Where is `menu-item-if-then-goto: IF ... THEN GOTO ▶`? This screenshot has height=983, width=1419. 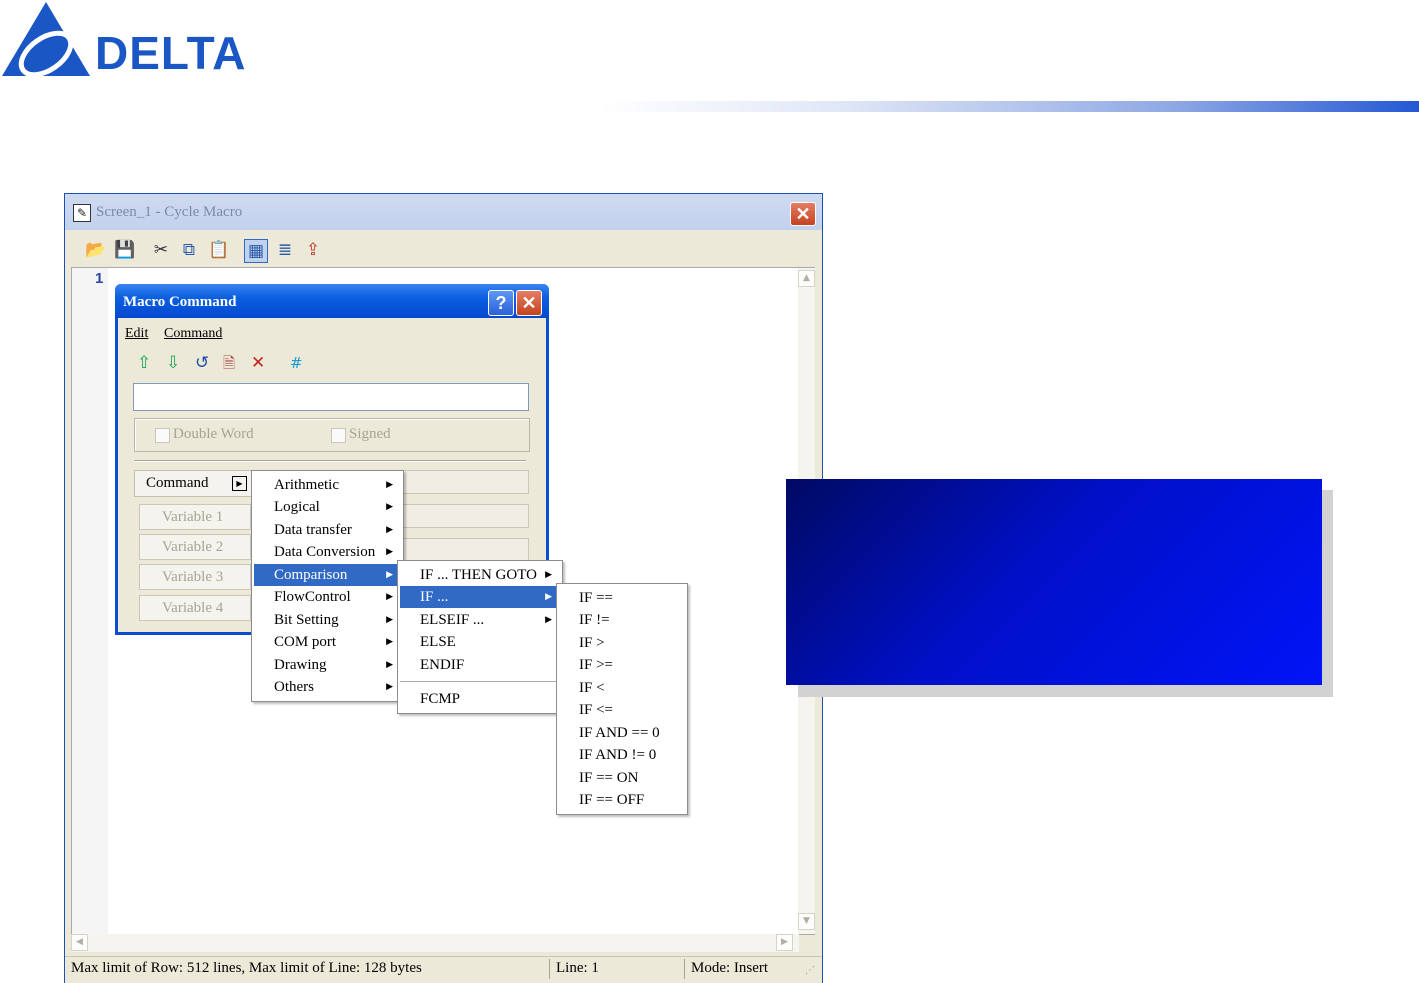 menu-item-if-then-goto: IF ... THEN GOTO ▶ is located at coordinates (480, 575).